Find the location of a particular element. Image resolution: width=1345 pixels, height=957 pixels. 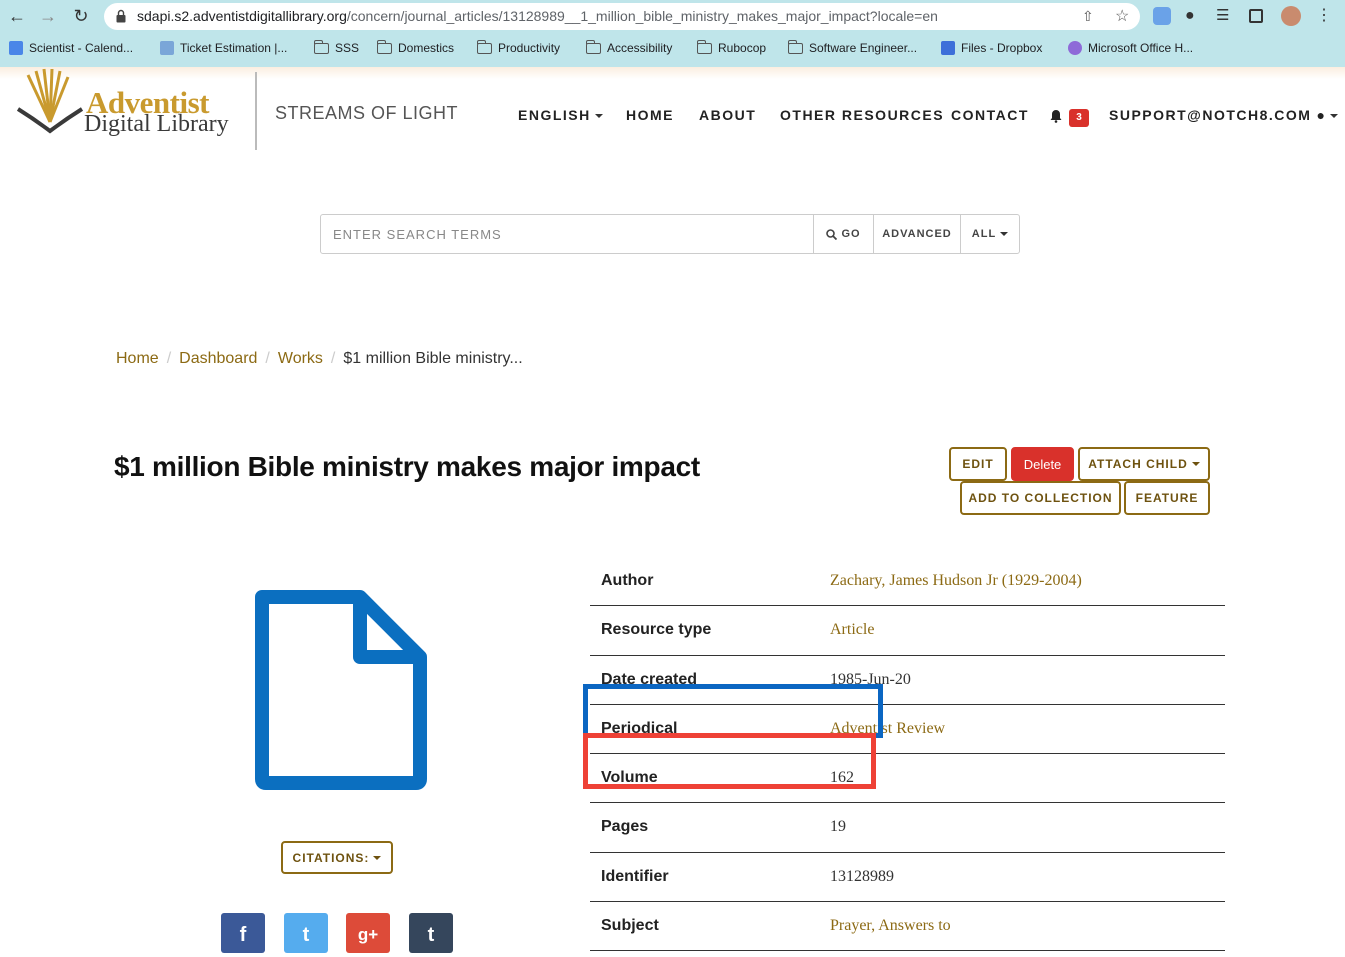

metadata-key: Pages is located at coordinates (625, 827).